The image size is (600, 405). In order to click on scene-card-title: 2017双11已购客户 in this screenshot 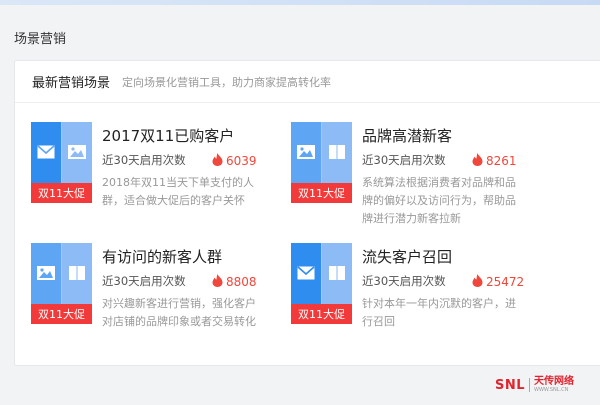, I will do `click(168, 135)`.